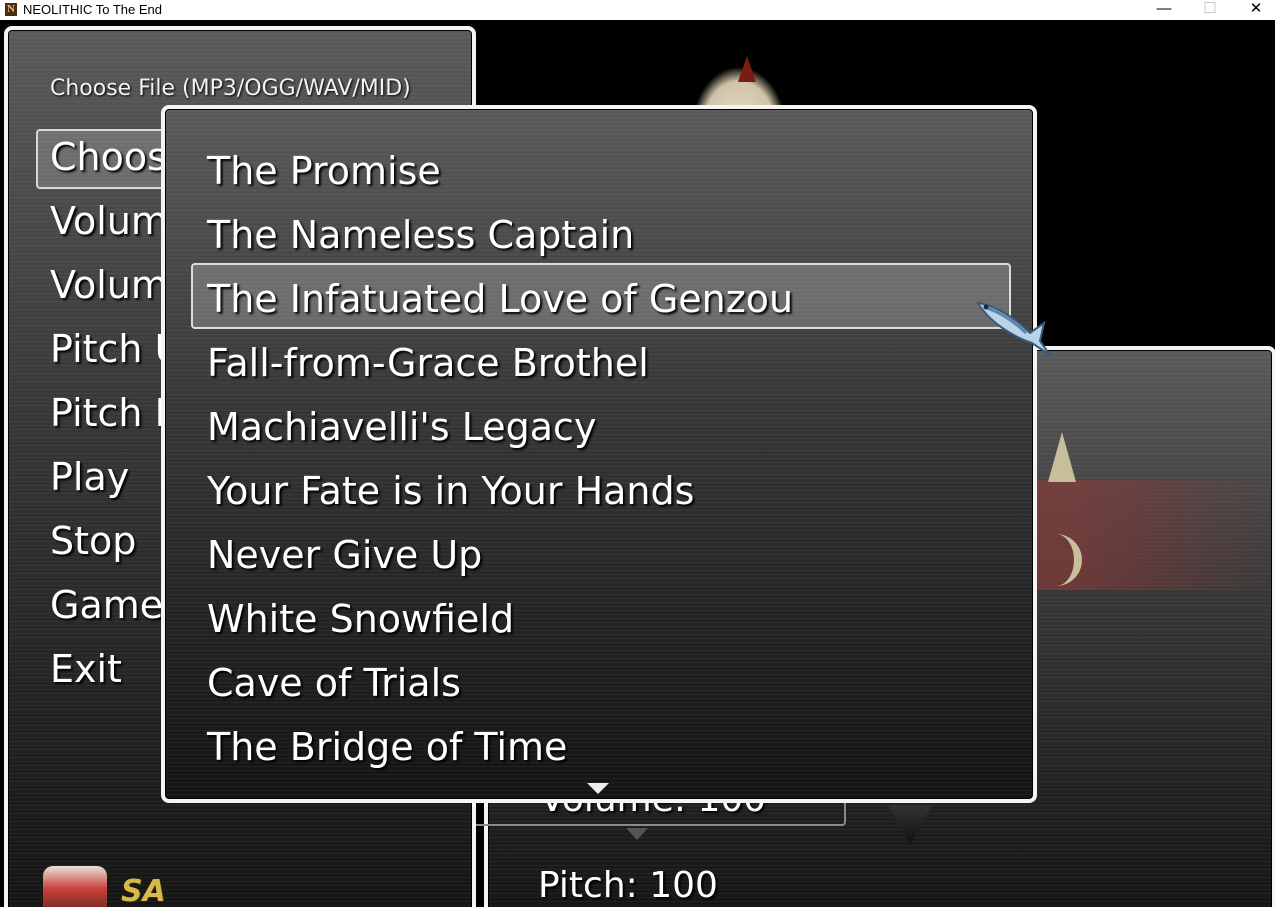 This screenshot has height=907, width=1275. I want to click on shield-icon, so click(910, 825).